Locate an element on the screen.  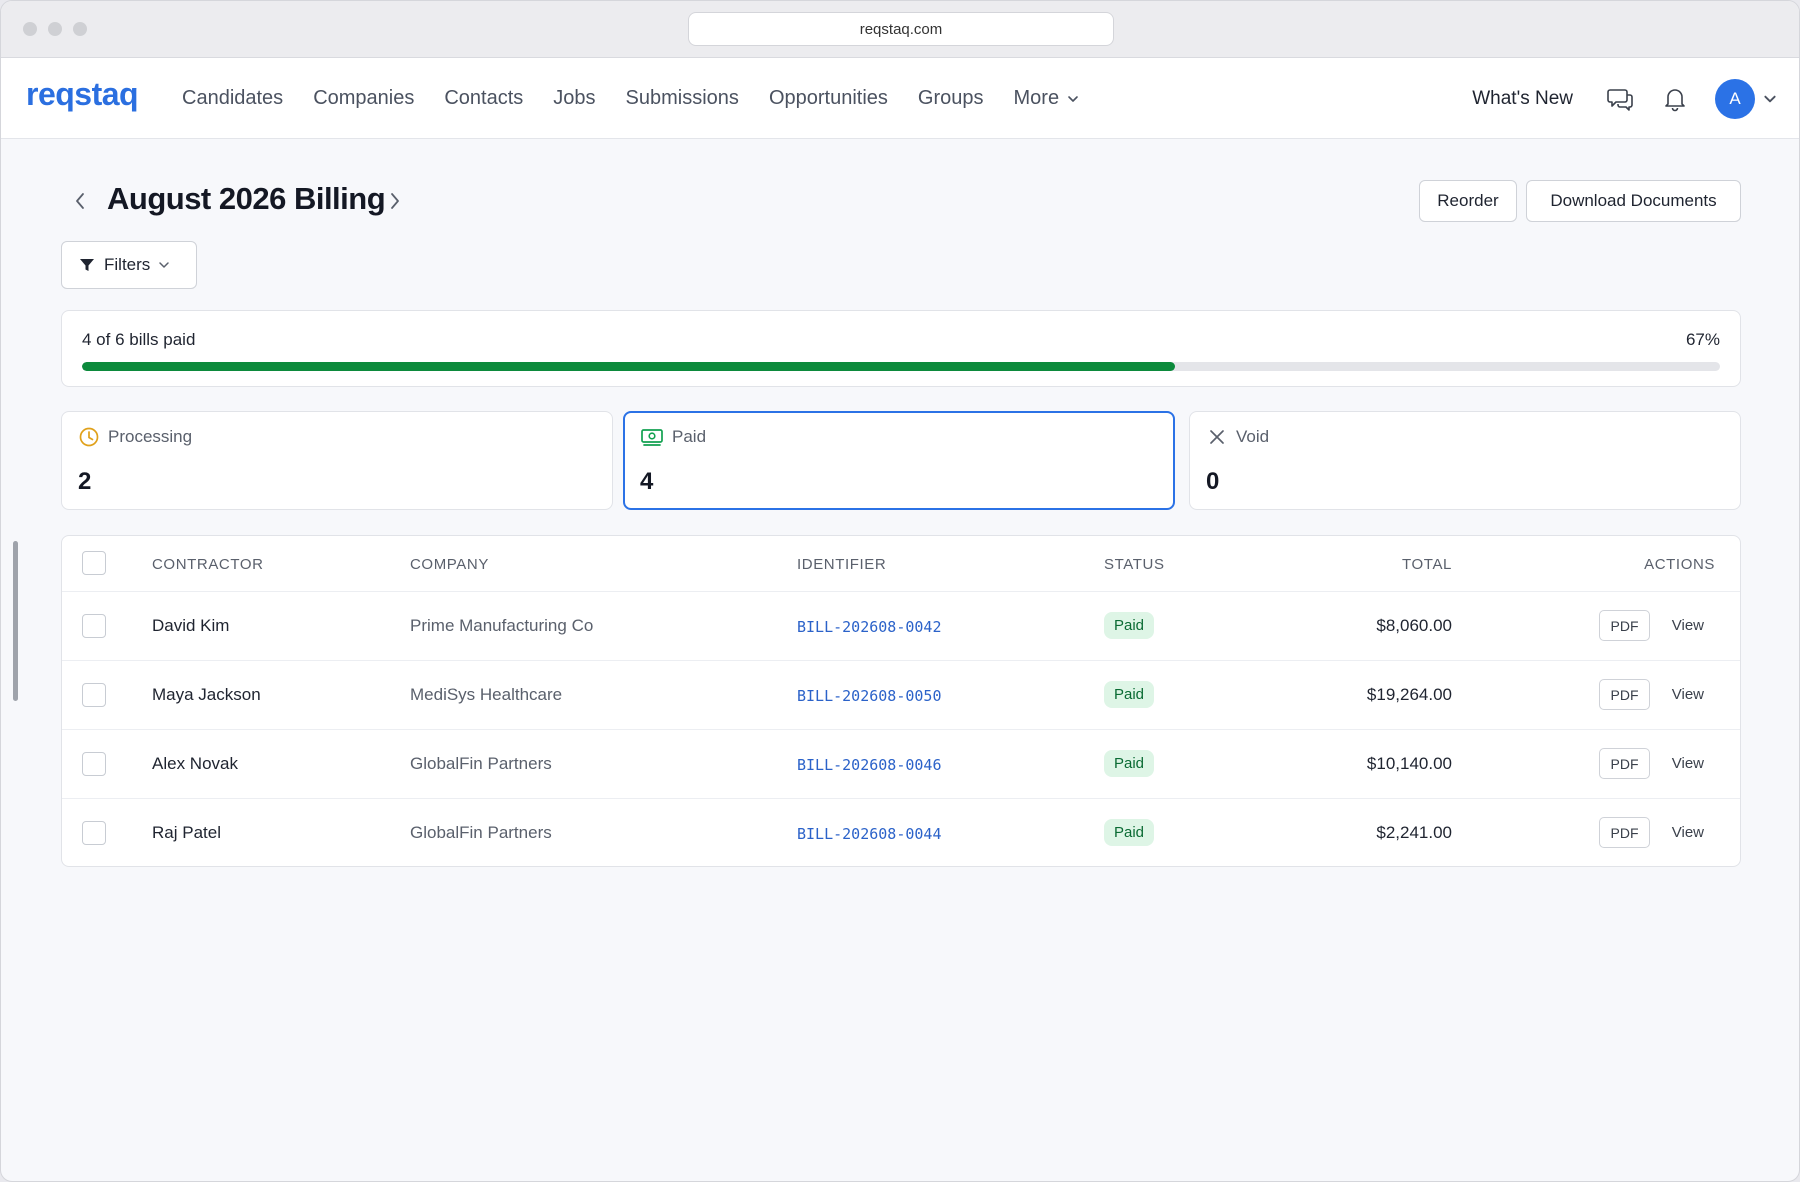
chevron-right-icon is located at coordinates (395, 201).